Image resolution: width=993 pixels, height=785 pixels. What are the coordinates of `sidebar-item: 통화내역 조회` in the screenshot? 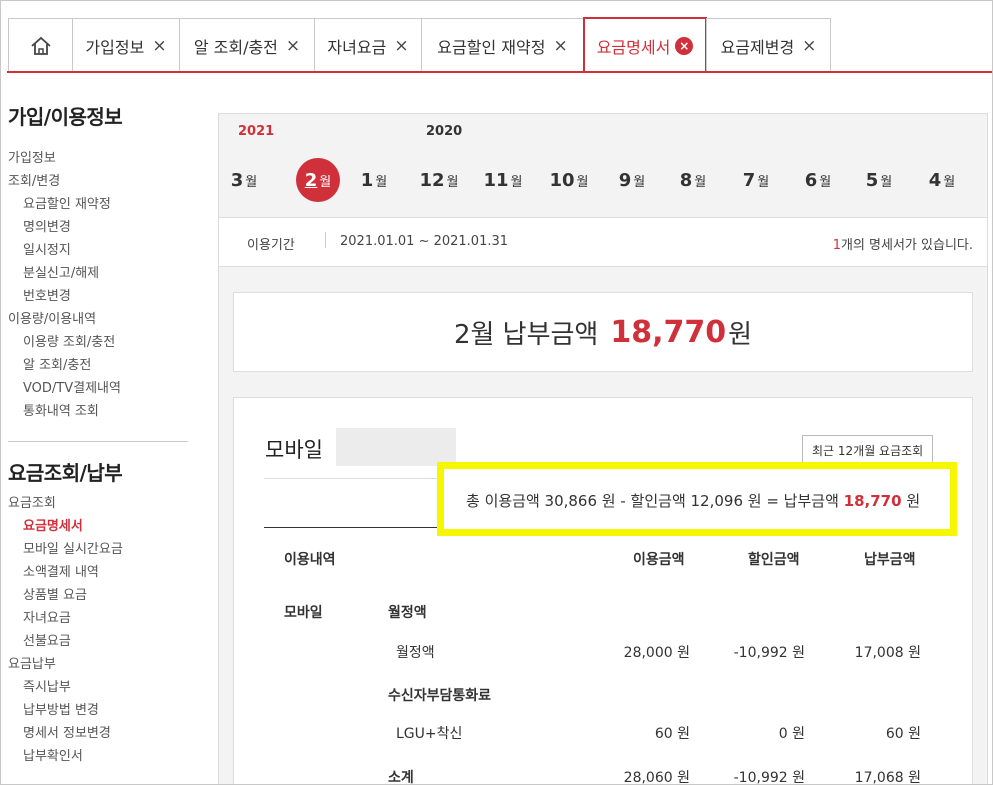 It's located at (98, 411).